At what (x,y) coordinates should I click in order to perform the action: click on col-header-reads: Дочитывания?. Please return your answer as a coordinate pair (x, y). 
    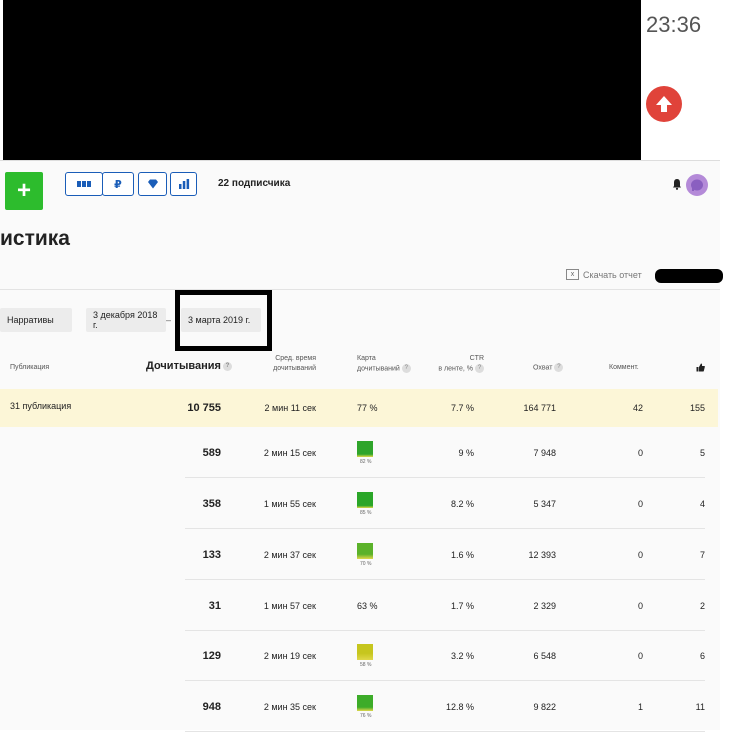
    Looking at the image, I should click on (189, 366).